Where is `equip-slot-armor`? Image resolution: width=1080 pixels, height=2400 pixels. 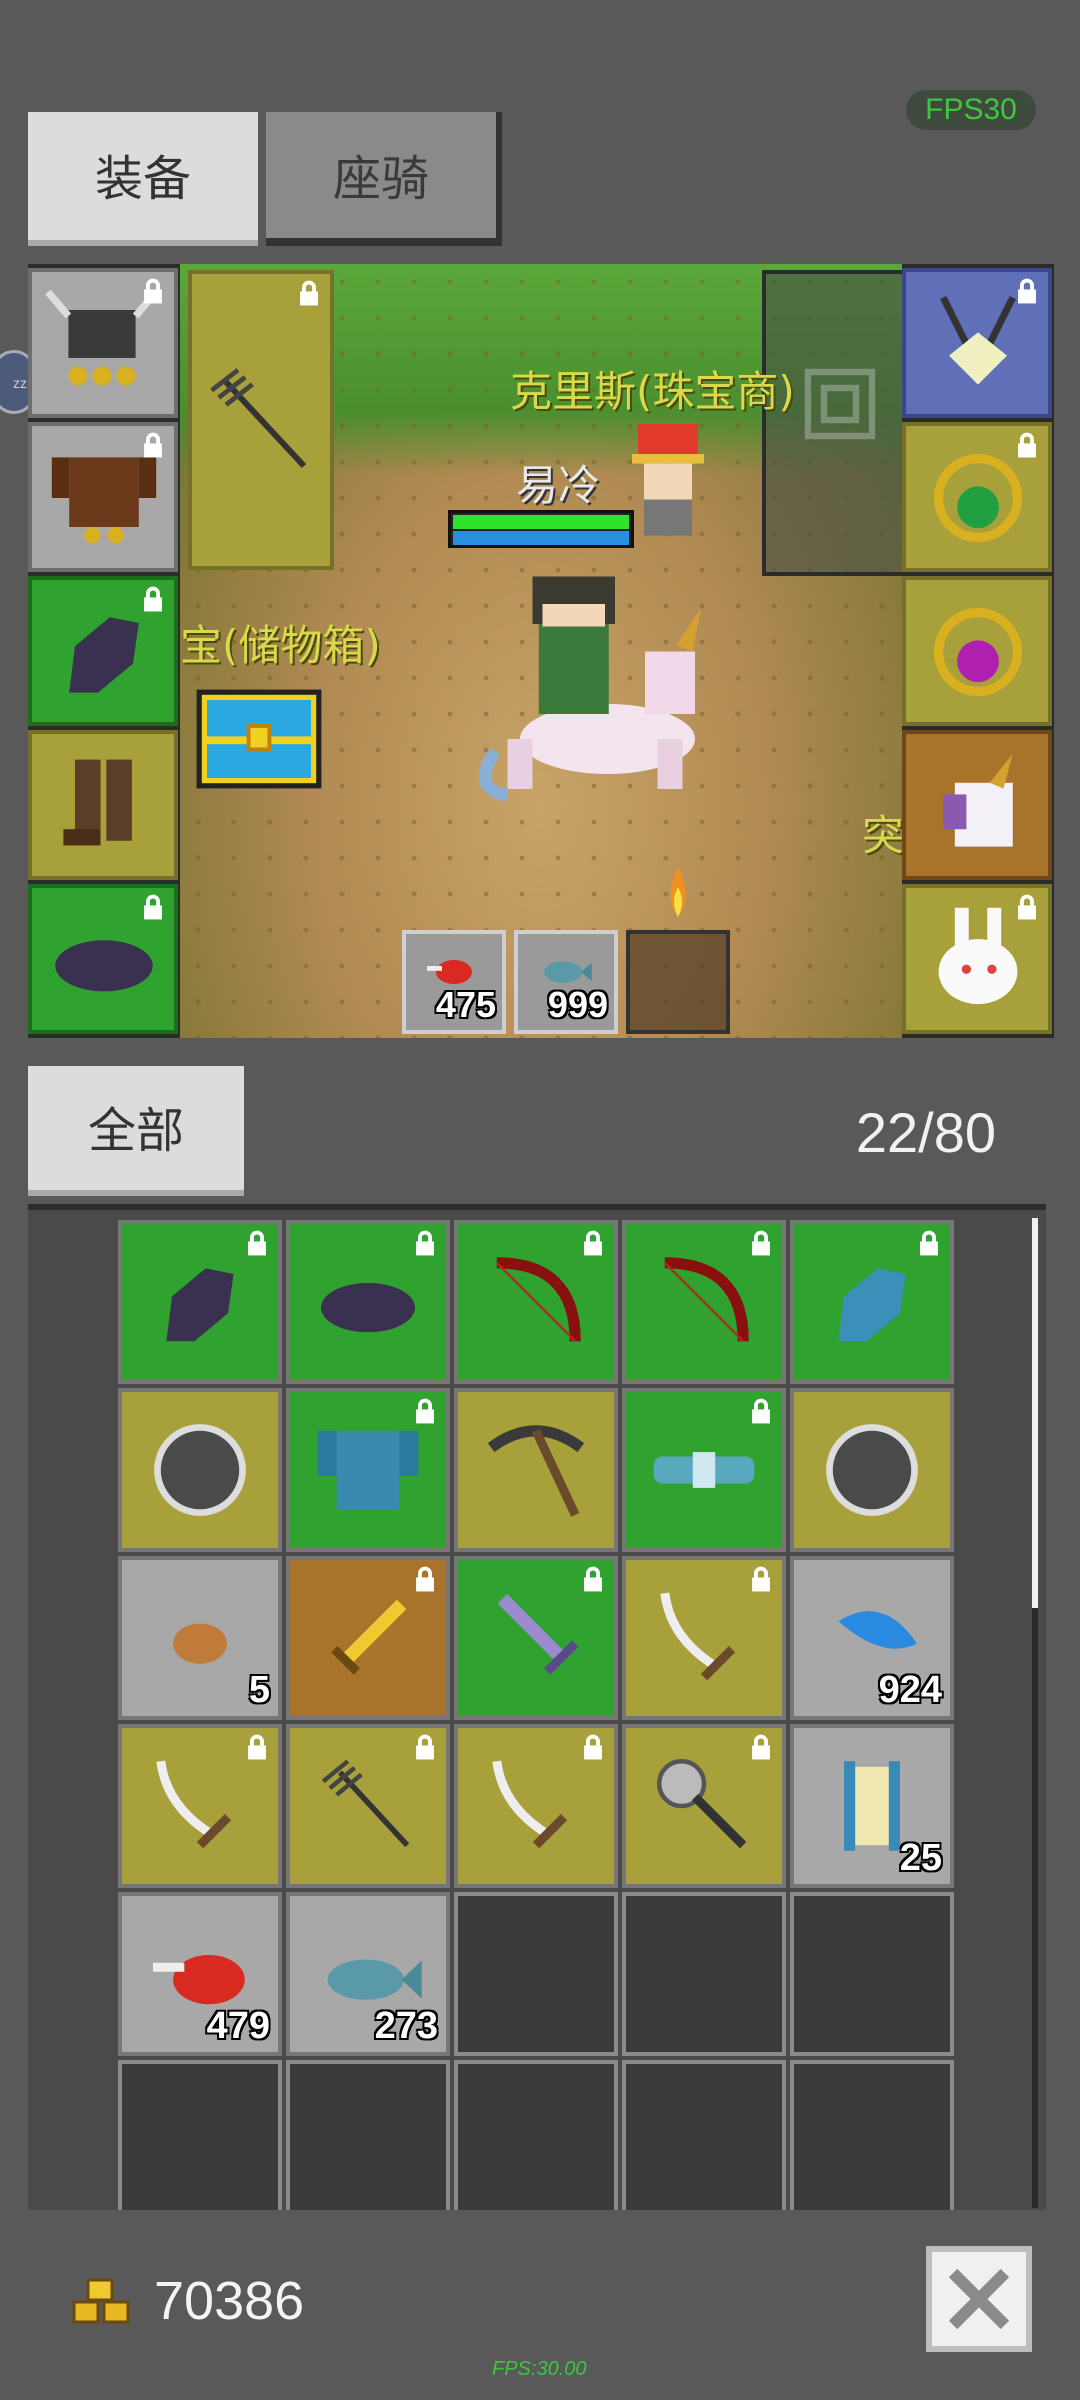 equip-slot-armor is located at coordinates (103, 497).